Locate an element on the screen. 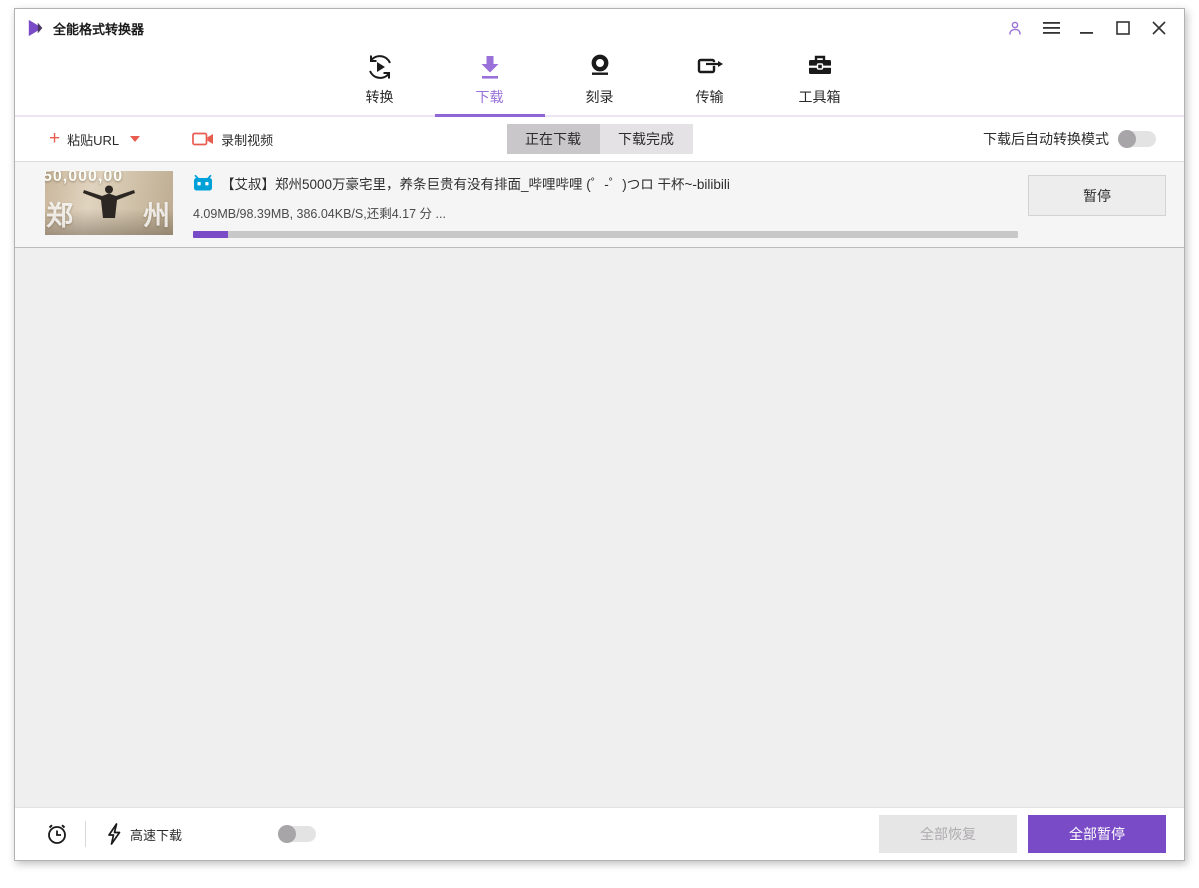 The width and height of the screenshot is (1199, 888). thumbnail-price-text: 50,000,00 is located at coordinates (84, 178).